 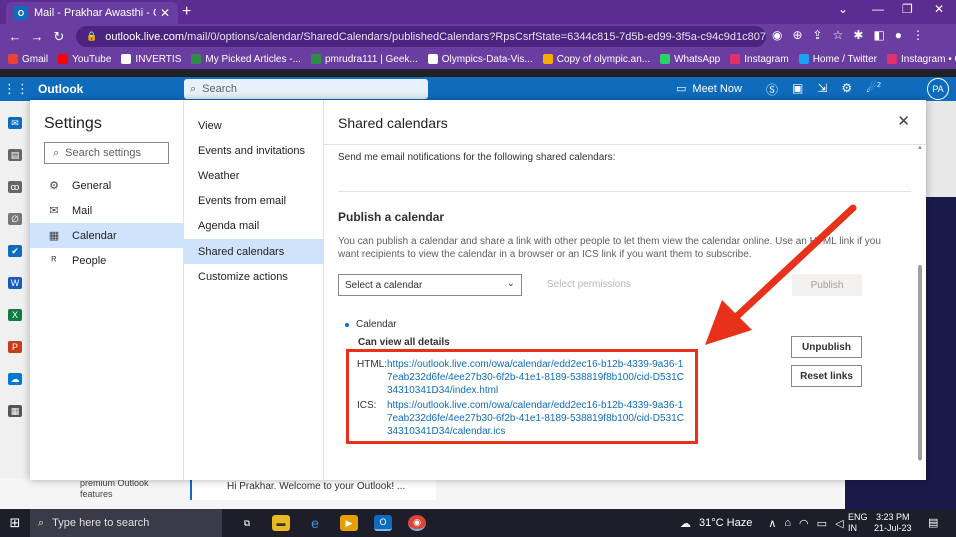 What do you see at coordinates (92, 13) in the screenshot?
I see `browser-tab: O Mail - Prakhar Awasthi - Outlook ✕` at bounding box center [92, 13].